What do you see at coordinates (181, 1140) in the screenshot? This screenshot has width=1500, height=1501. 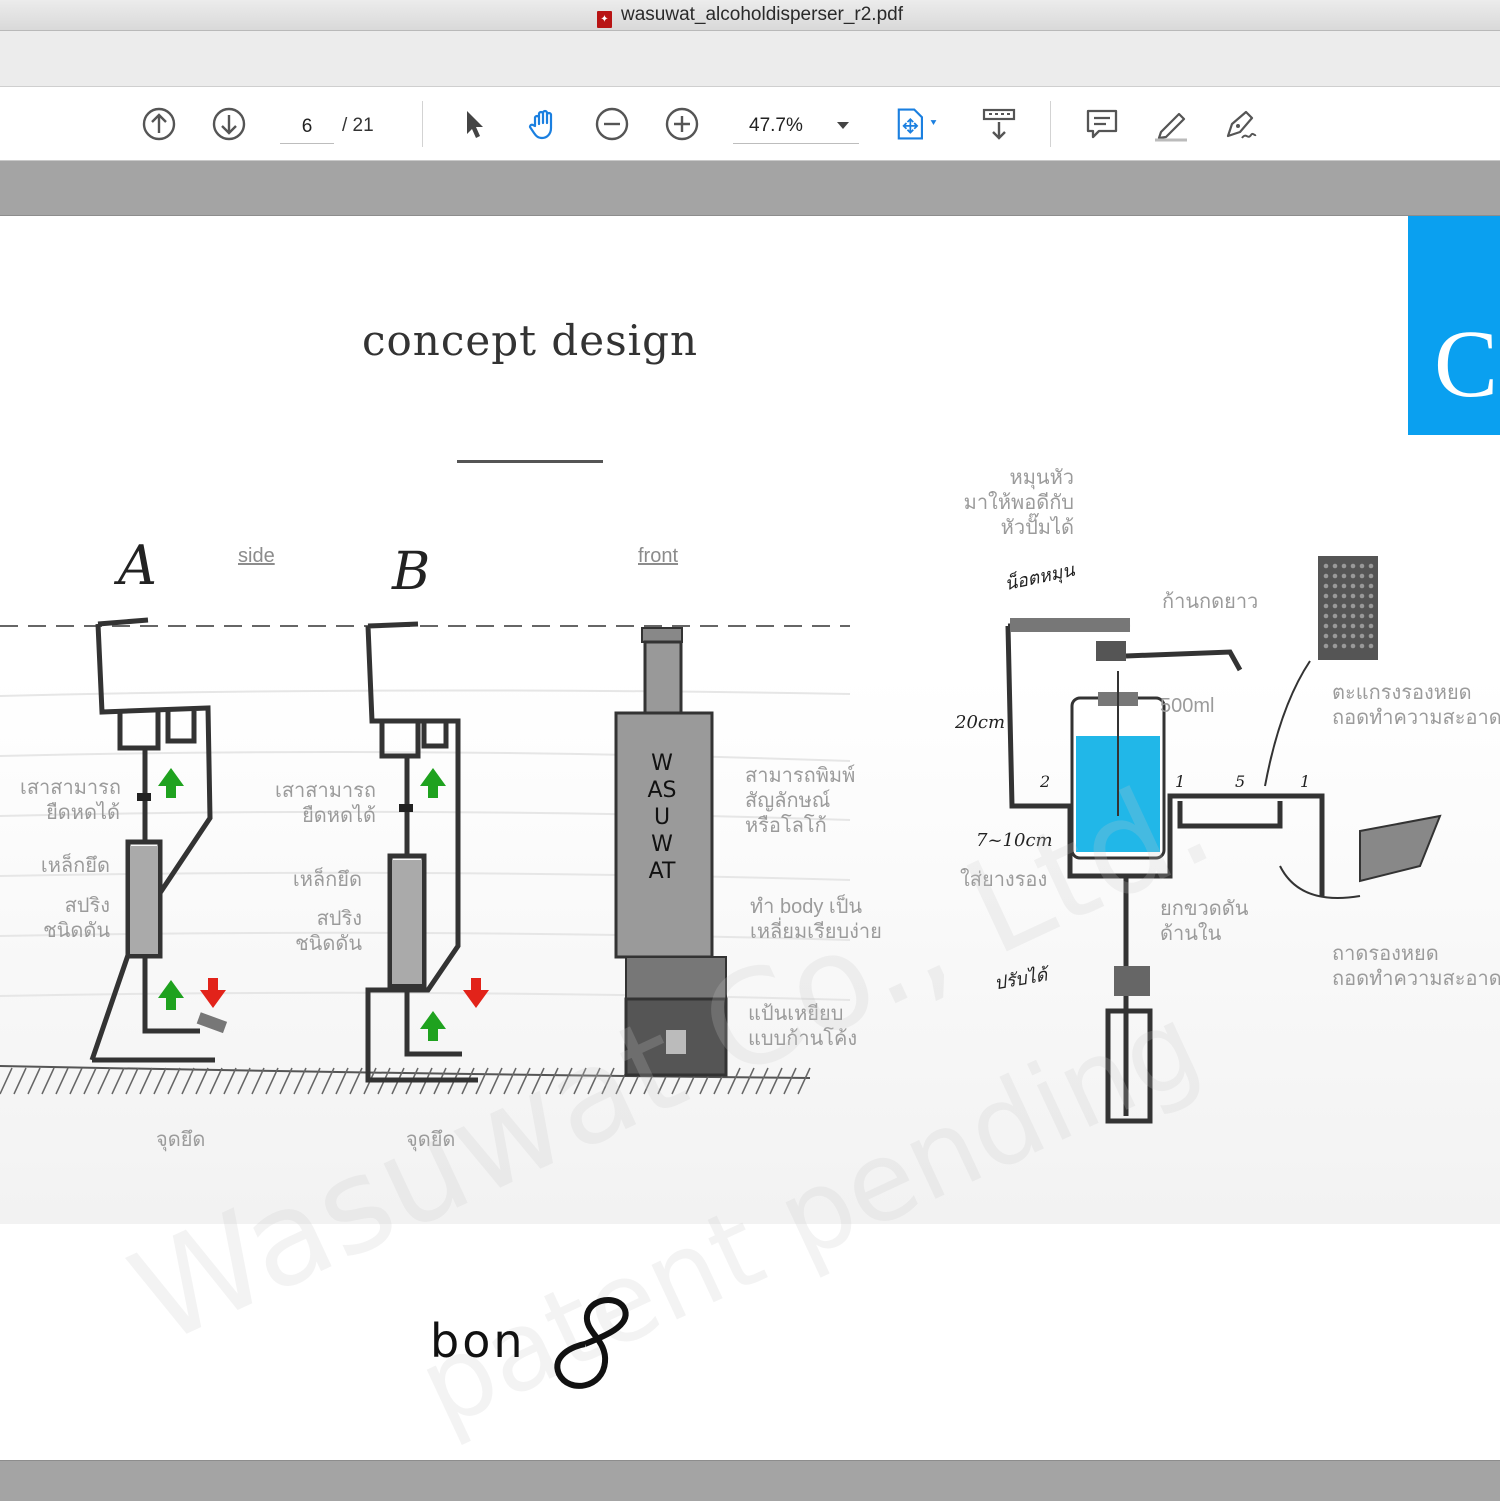 I see `label-anchor-a: จุดยึด` at bounding box center [181, 1140].